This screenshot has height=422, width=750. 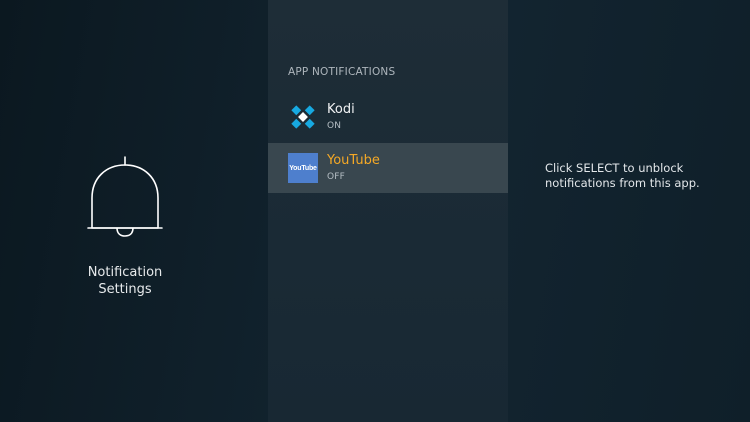 What do you see at coordinates (303, 117) in the screenshot?
I see `kodi-logo-icon` at bounding box center [303, 117].